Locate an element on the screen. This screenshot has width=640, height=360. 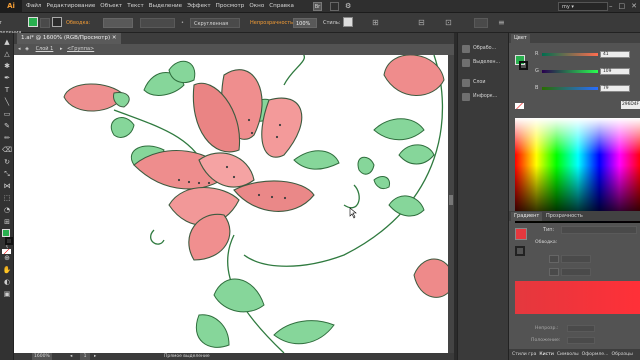
align-icon: ⊟ is located at coordinates (423, 23).